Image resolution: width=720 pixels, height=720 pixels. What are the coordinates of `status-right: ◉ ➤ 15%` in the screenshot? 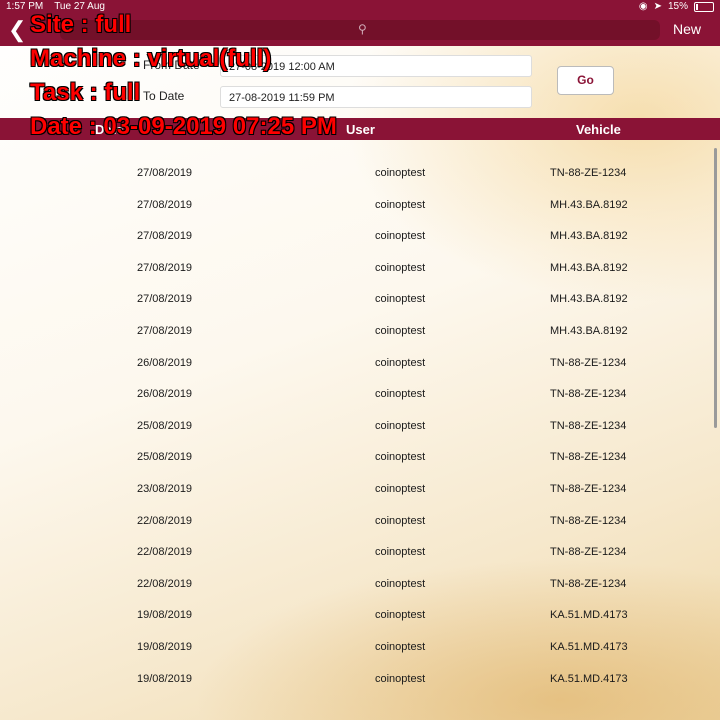 It's located at (676, 7).